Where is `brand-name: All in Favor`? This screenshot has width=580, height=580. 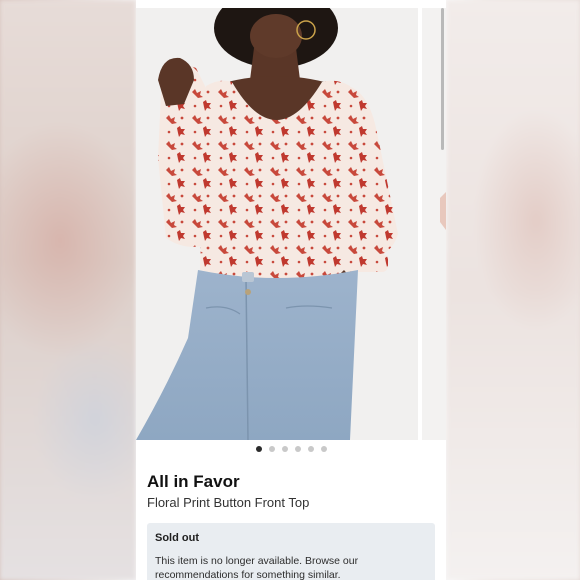
brand-name: All in Favor is located at coordinates (193, 482).